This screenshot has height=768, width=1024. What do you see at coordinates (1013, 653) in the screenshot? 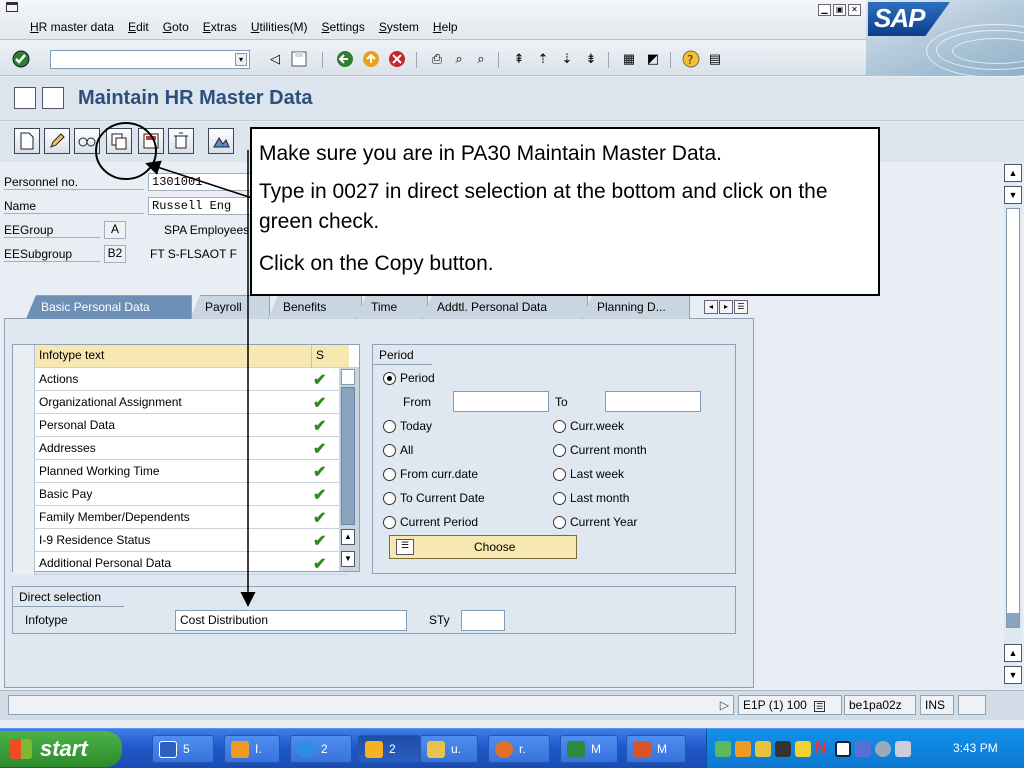
I see `scroll-up-icon: ▲` at bounding box center [1013, 653].